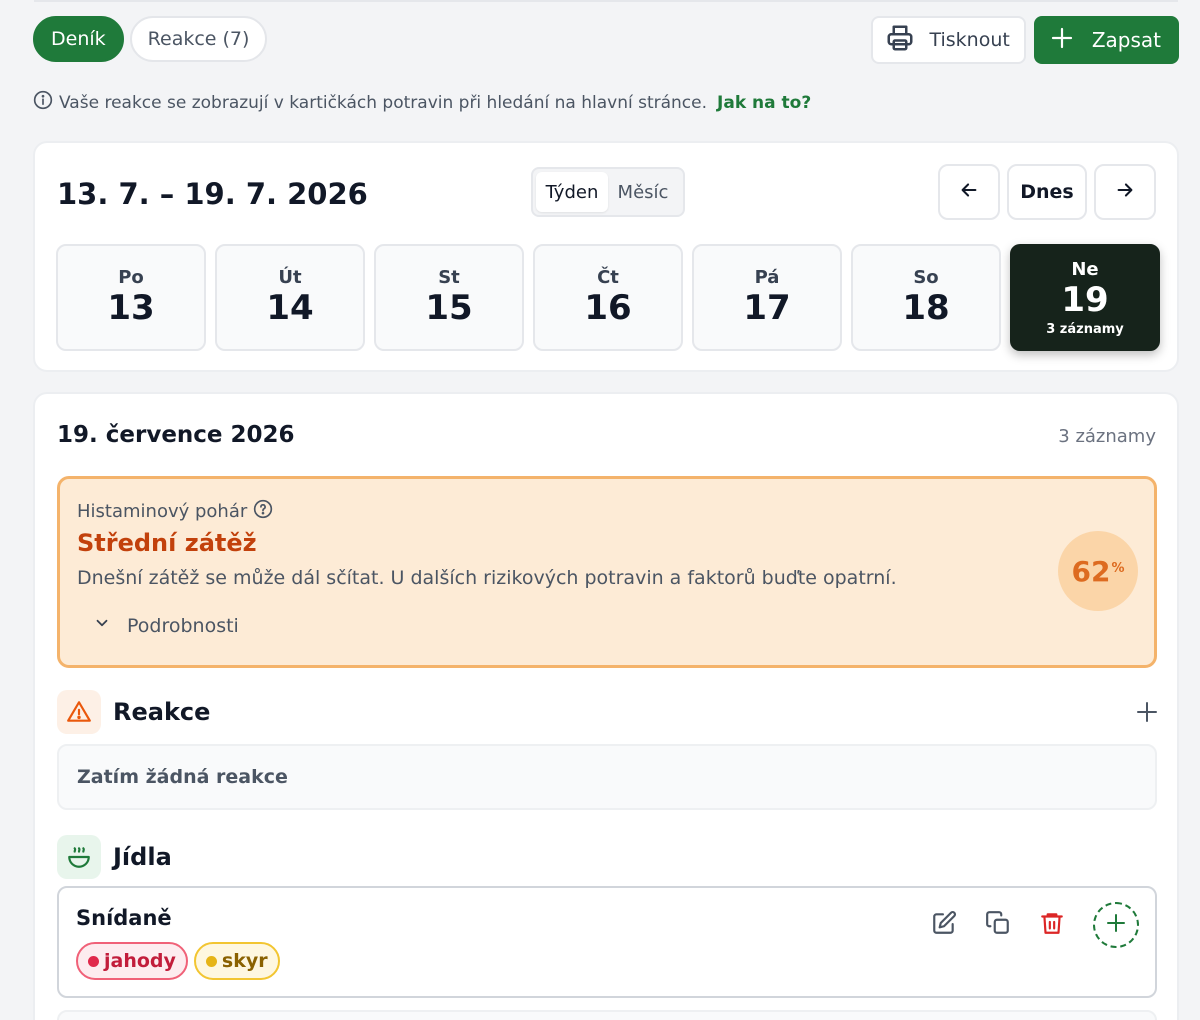 This screenshot has width=1200, height=1020. I want to click on view-month-button: Měsíc, so click(643, 192).